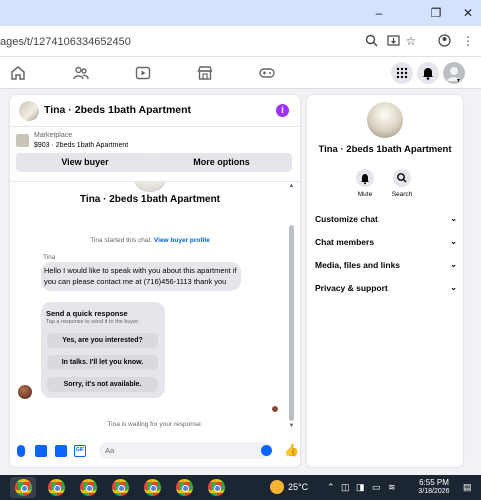 The height and width of the screenshot is (500, 481). Describe the element at coordinates (267, 73) in the screenshot. I see `gaming-icon` at that location.